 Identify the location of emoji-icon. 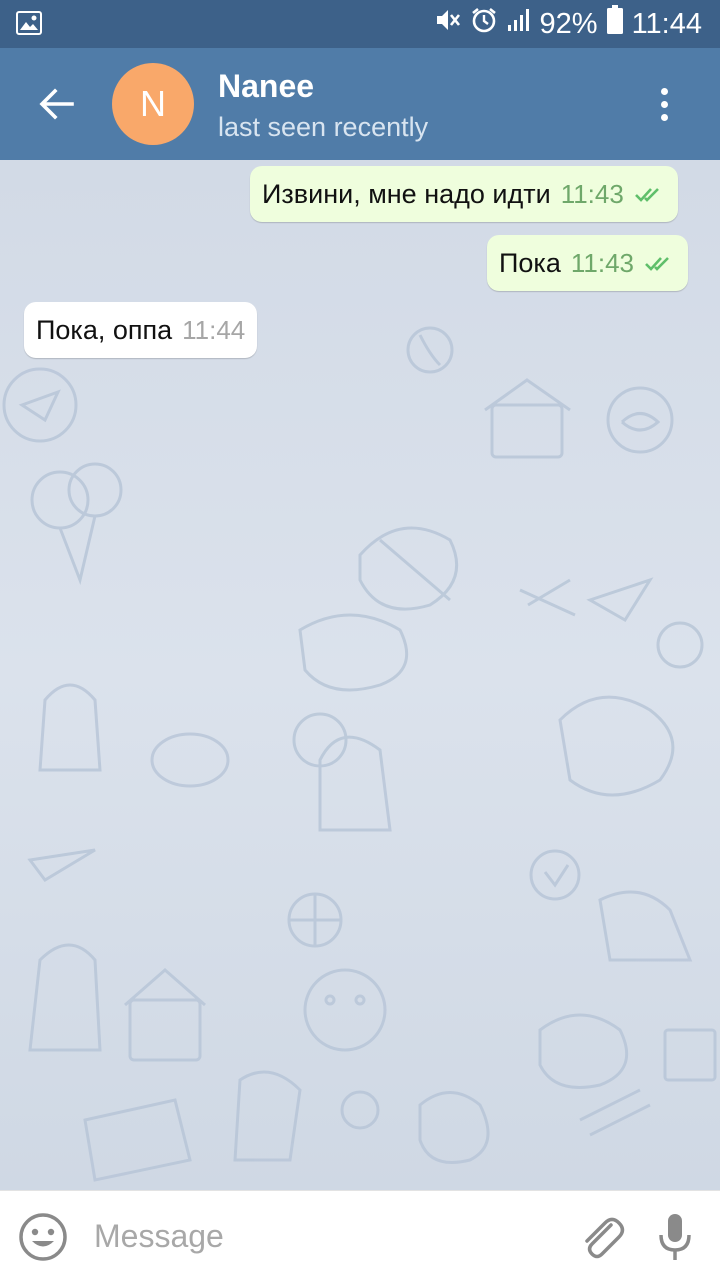
(43, 1237).